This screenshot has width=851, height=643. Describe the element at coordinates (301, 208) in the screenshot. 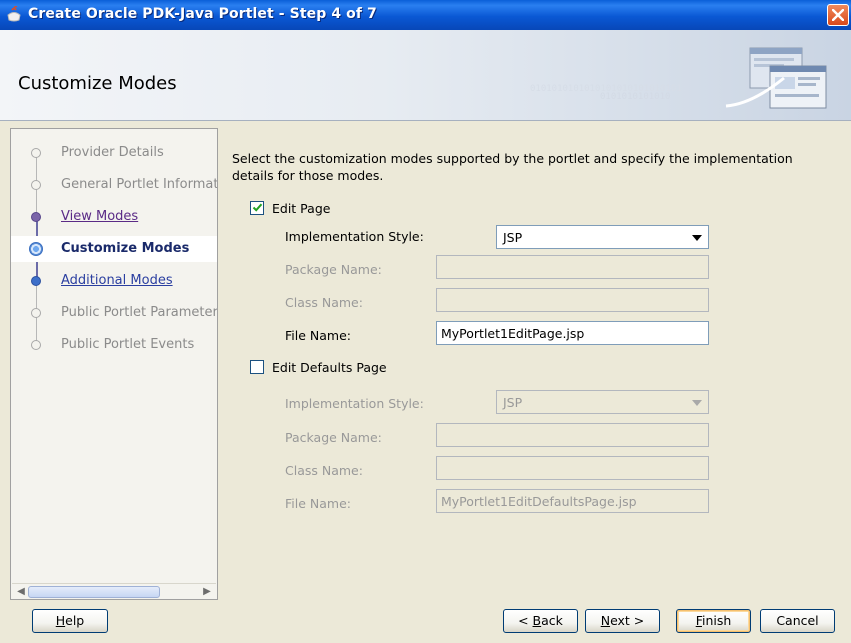

I see `edit-page-label: Edit Page` at that location.